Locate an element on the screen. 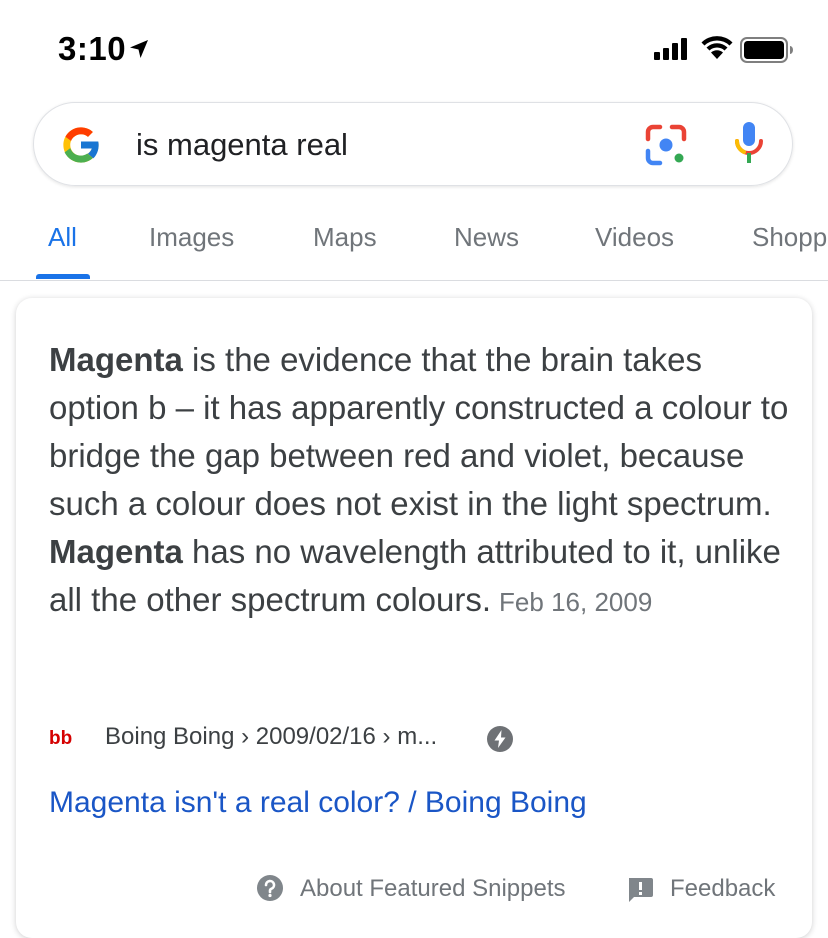  tab-images: Images is located at coordinates (191, 237).